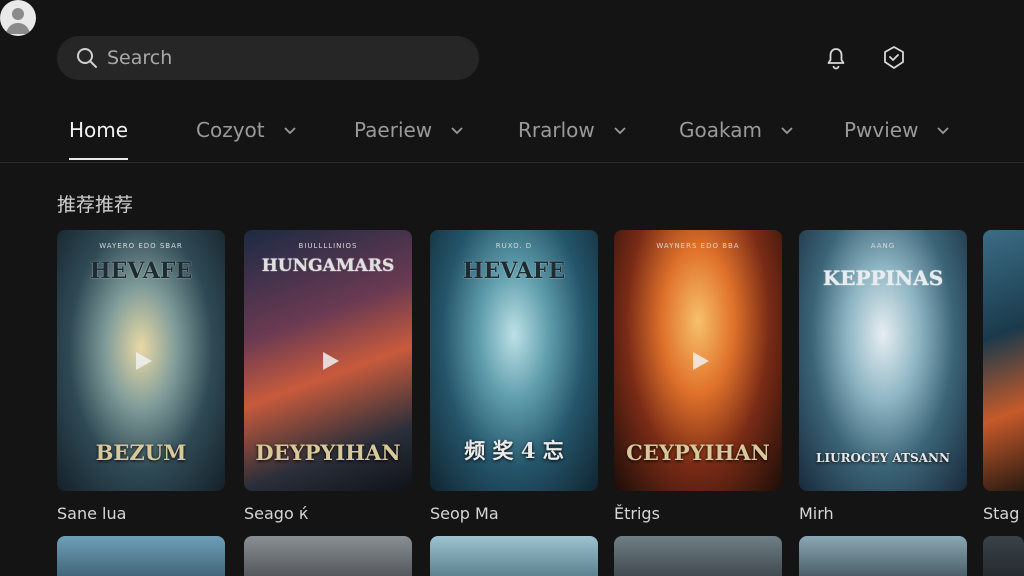 This screenshot has width=1024, height=576. Describe the element at coordinates (883, 278) in the screenshot. I see `poster-title-top: KEPPINAS` at that location.